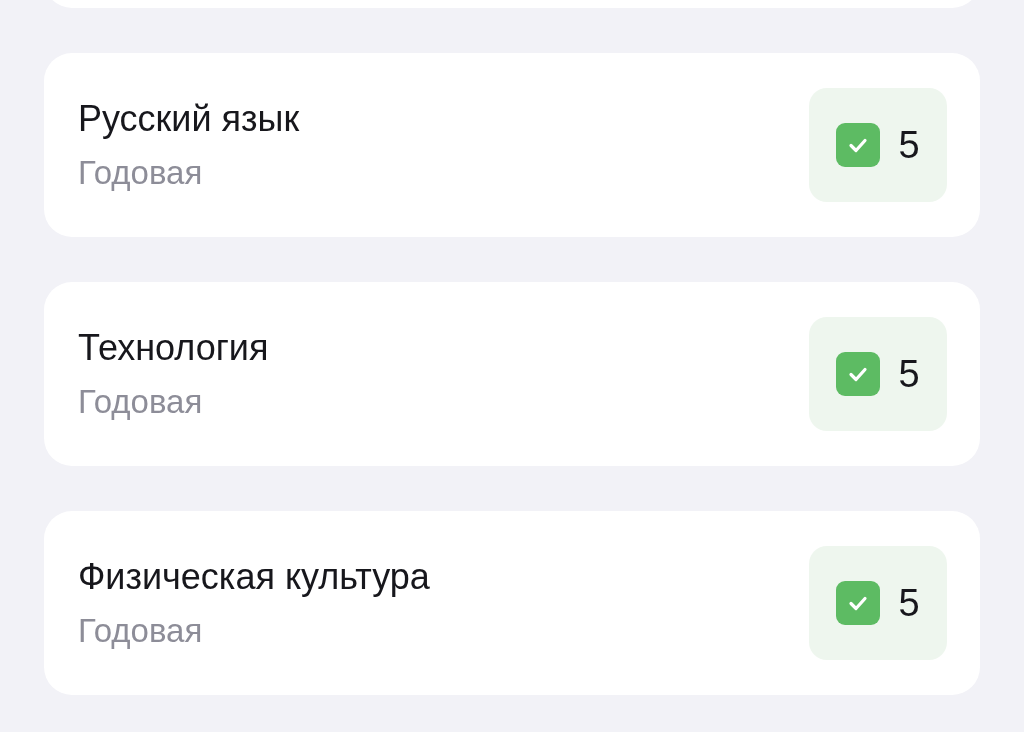  What do you see at coordinates (254, 577) in the screenshot?
I see `subject-name: Физическая культура` at bounding box center [254, 577].